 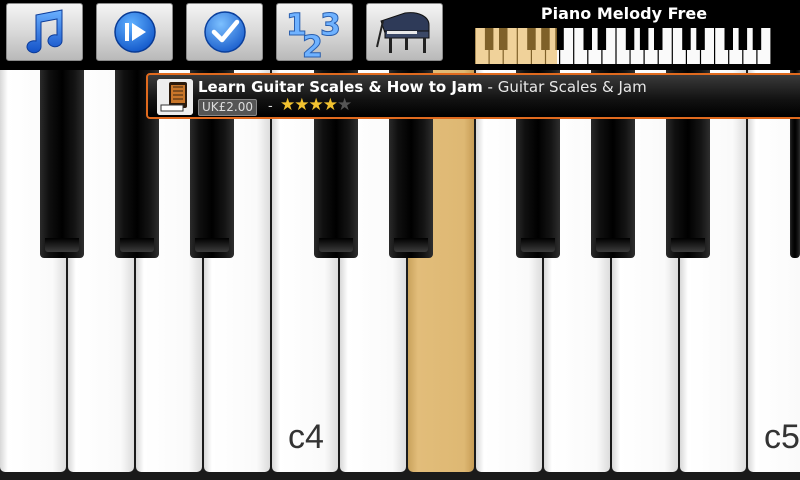 I want to click on star-empty-icon: ★, so click(x=344, y=105).